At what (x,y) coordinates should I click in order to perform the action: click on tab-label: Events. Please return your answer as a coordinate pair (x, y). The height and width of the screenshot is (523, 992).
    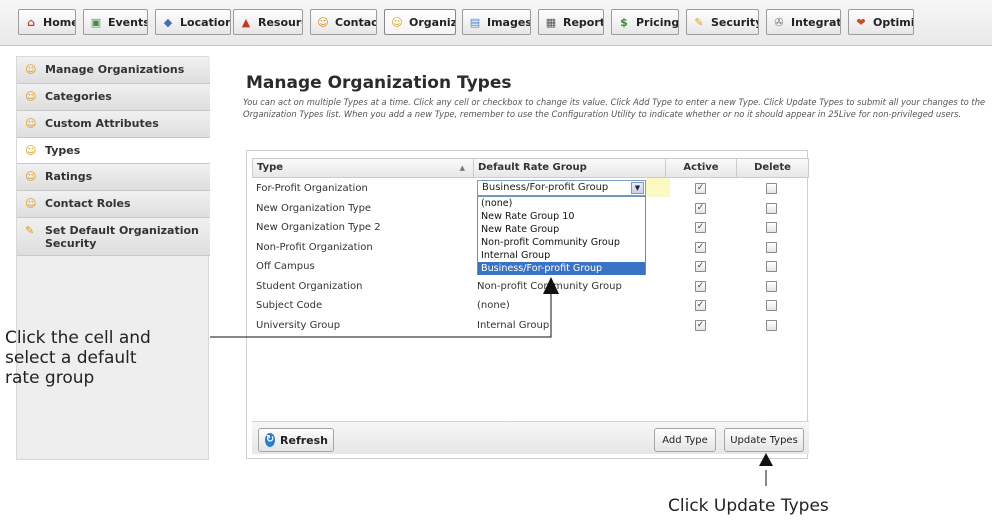
    Looking at the image, I should click on (128, 22).